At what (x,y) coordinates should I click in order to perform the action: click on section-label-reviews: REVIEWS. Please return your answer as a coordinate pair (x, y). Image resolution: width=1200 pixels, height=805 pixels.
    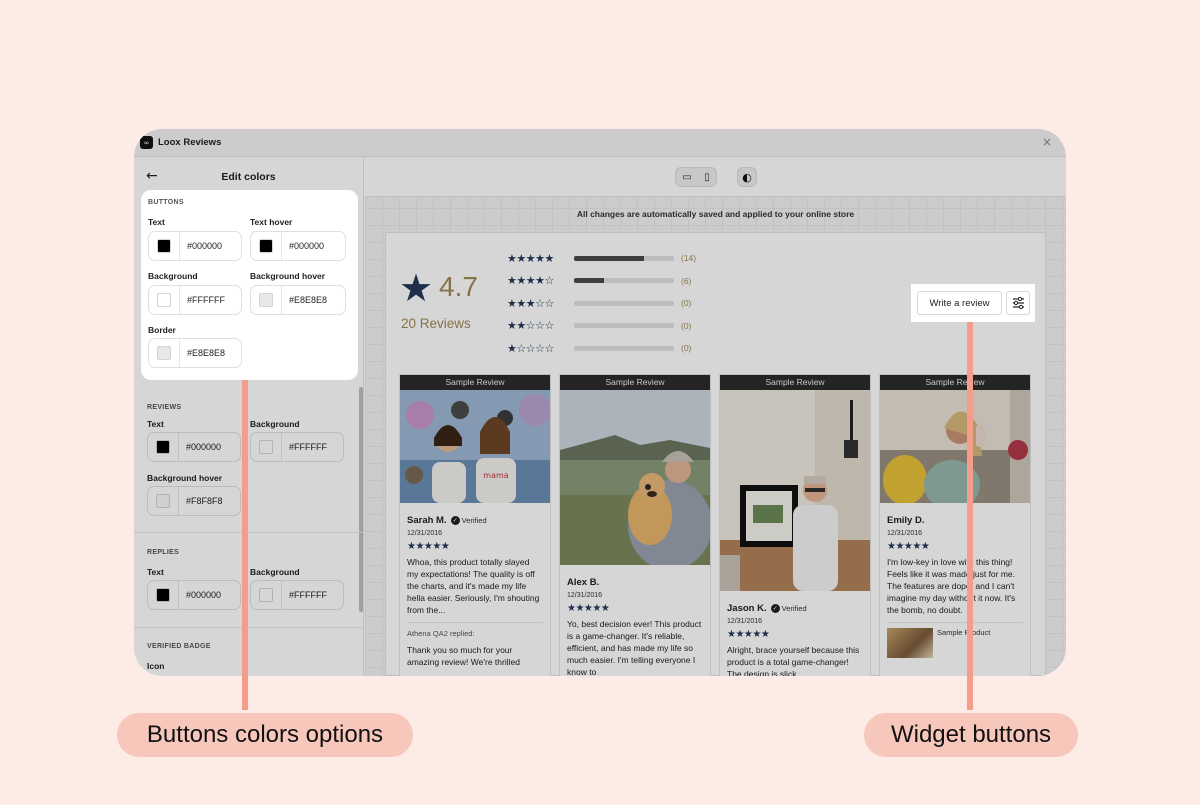
    Looking at the image, I should click on (164, 407).